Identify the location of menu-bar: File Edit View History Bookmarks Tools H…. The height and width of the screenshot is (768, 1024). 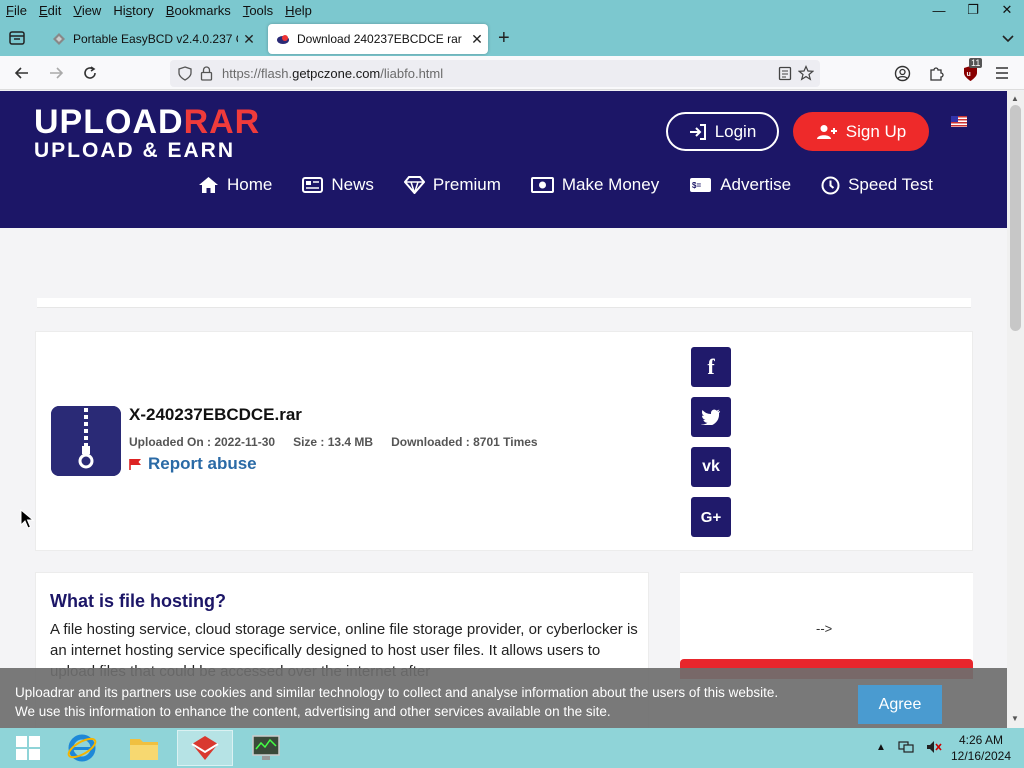
(512, 10).